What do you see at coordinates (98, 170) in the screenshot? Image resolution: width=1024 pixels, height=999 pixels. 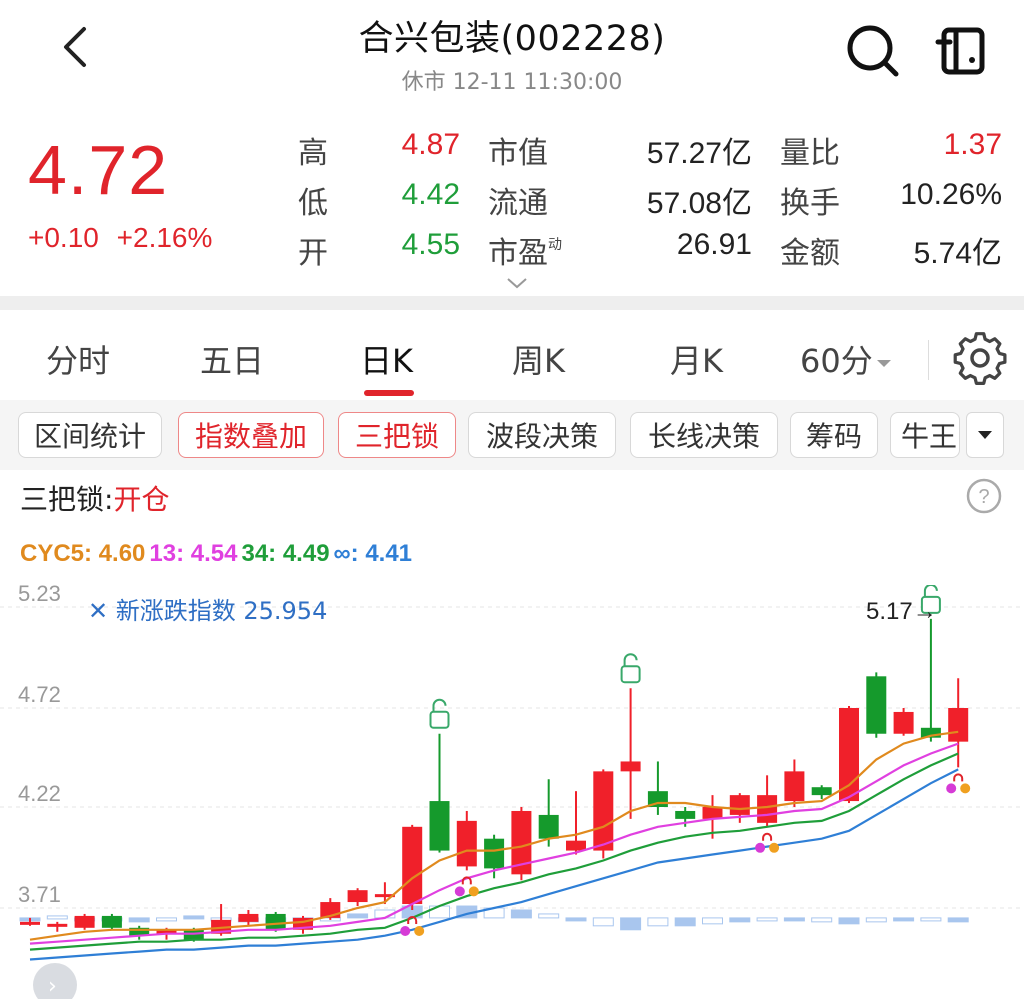 I see `current-price: 4.72` at bounding box center [98, 170].